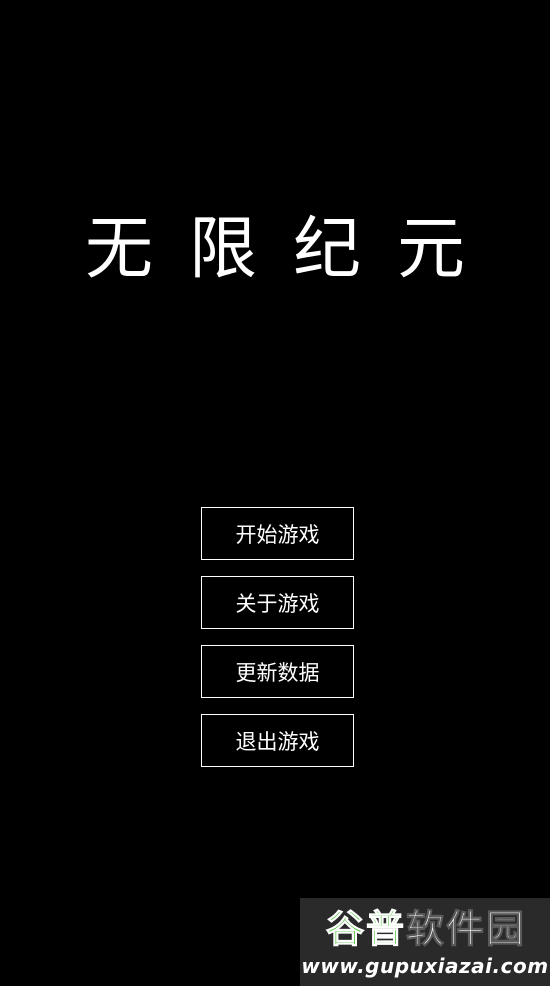 The image size is (550, 986). Describe the element at coordinates (292, 249) in the screenshot. I see `game-title: 无限纪元` at that location.